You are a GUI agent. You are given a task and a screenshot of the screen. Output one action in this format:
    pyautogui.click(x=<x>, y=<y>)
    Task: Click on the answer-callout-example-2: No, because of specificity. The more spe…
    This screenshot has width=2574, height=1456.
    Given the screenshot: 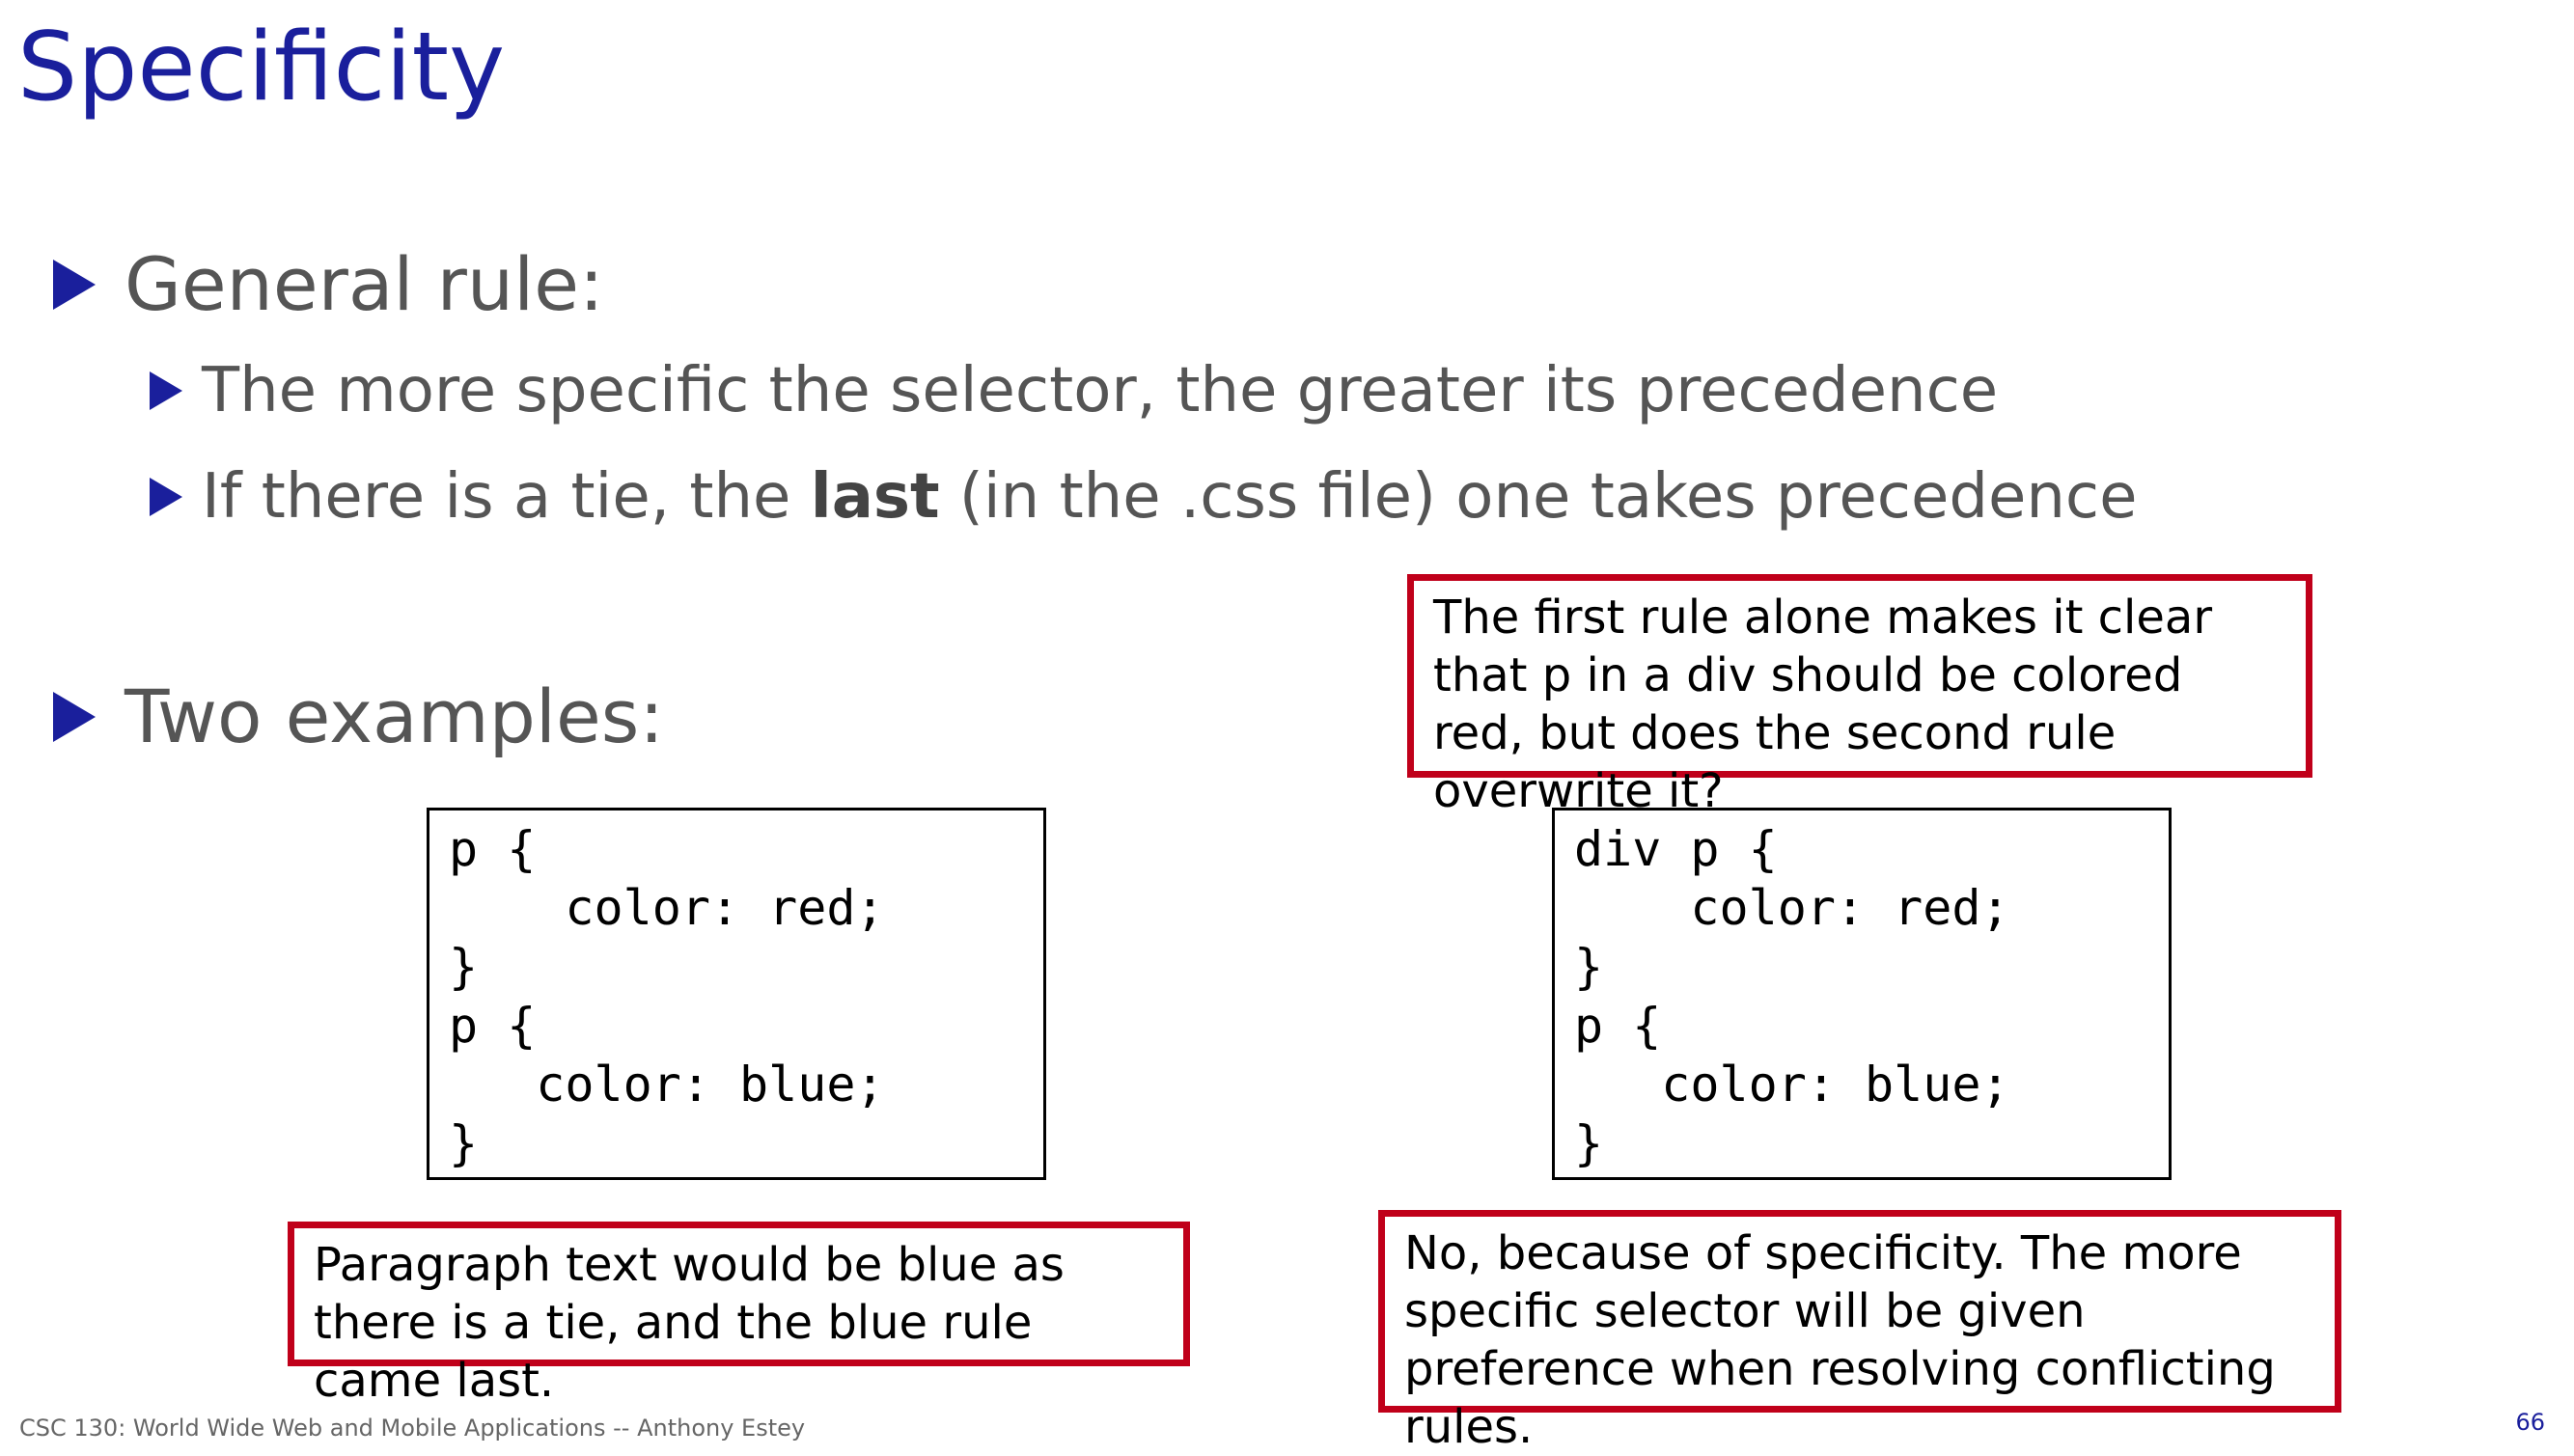 What is the action you would take?
    pyautogui.click(x=1860, y=1332)
    